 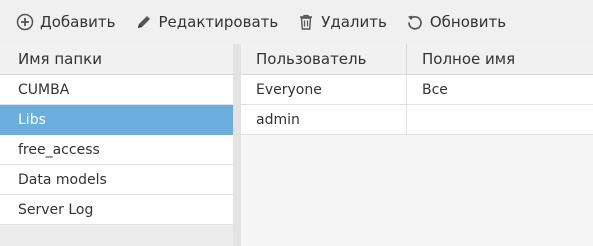 I want to click on table-row: Everyone Все, so click(x=417, y=90).